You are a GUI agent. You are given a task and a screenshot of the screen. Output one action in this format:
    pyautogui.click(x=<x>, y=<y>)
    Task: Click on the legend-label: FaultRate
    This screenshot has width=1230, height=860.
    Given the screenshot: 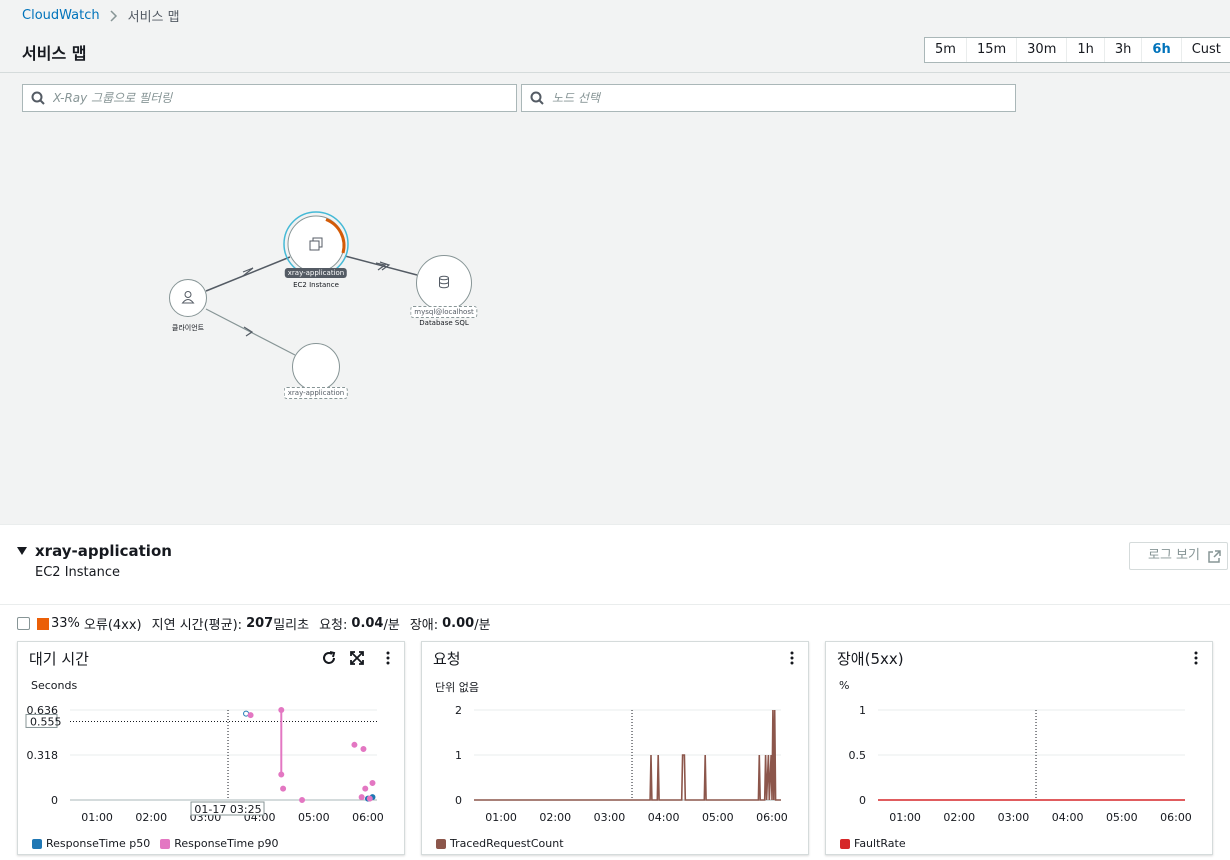 What is the action you would take?
    pyautogui.click(x=880, y=843)
    